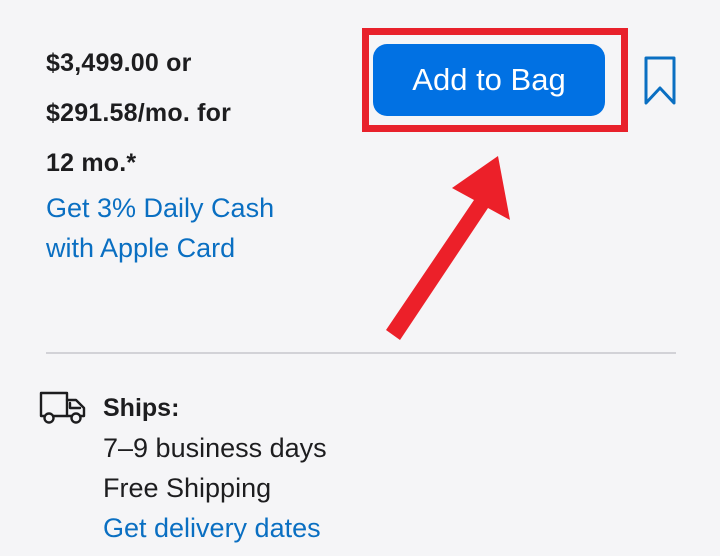  I want to click on price-line-1: $3,499.00 or, so click(119, 63).